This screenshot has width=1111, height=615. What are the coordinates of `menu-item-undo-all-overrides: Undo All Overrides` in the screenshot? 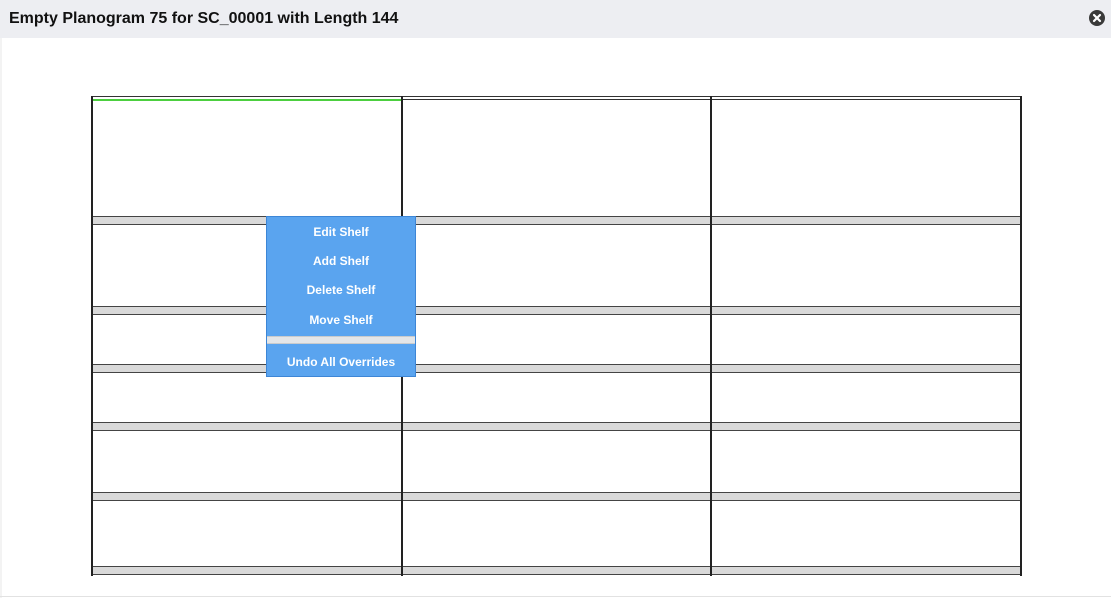 It's located at (341, 362).